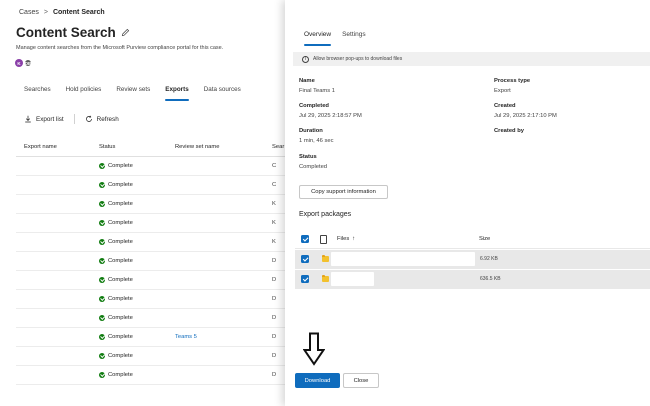 The height and width of the screenshot is (406, 650). Describe the element at coordinates (125, 32) in the screenshot. I see `pencil-icon` at that location.